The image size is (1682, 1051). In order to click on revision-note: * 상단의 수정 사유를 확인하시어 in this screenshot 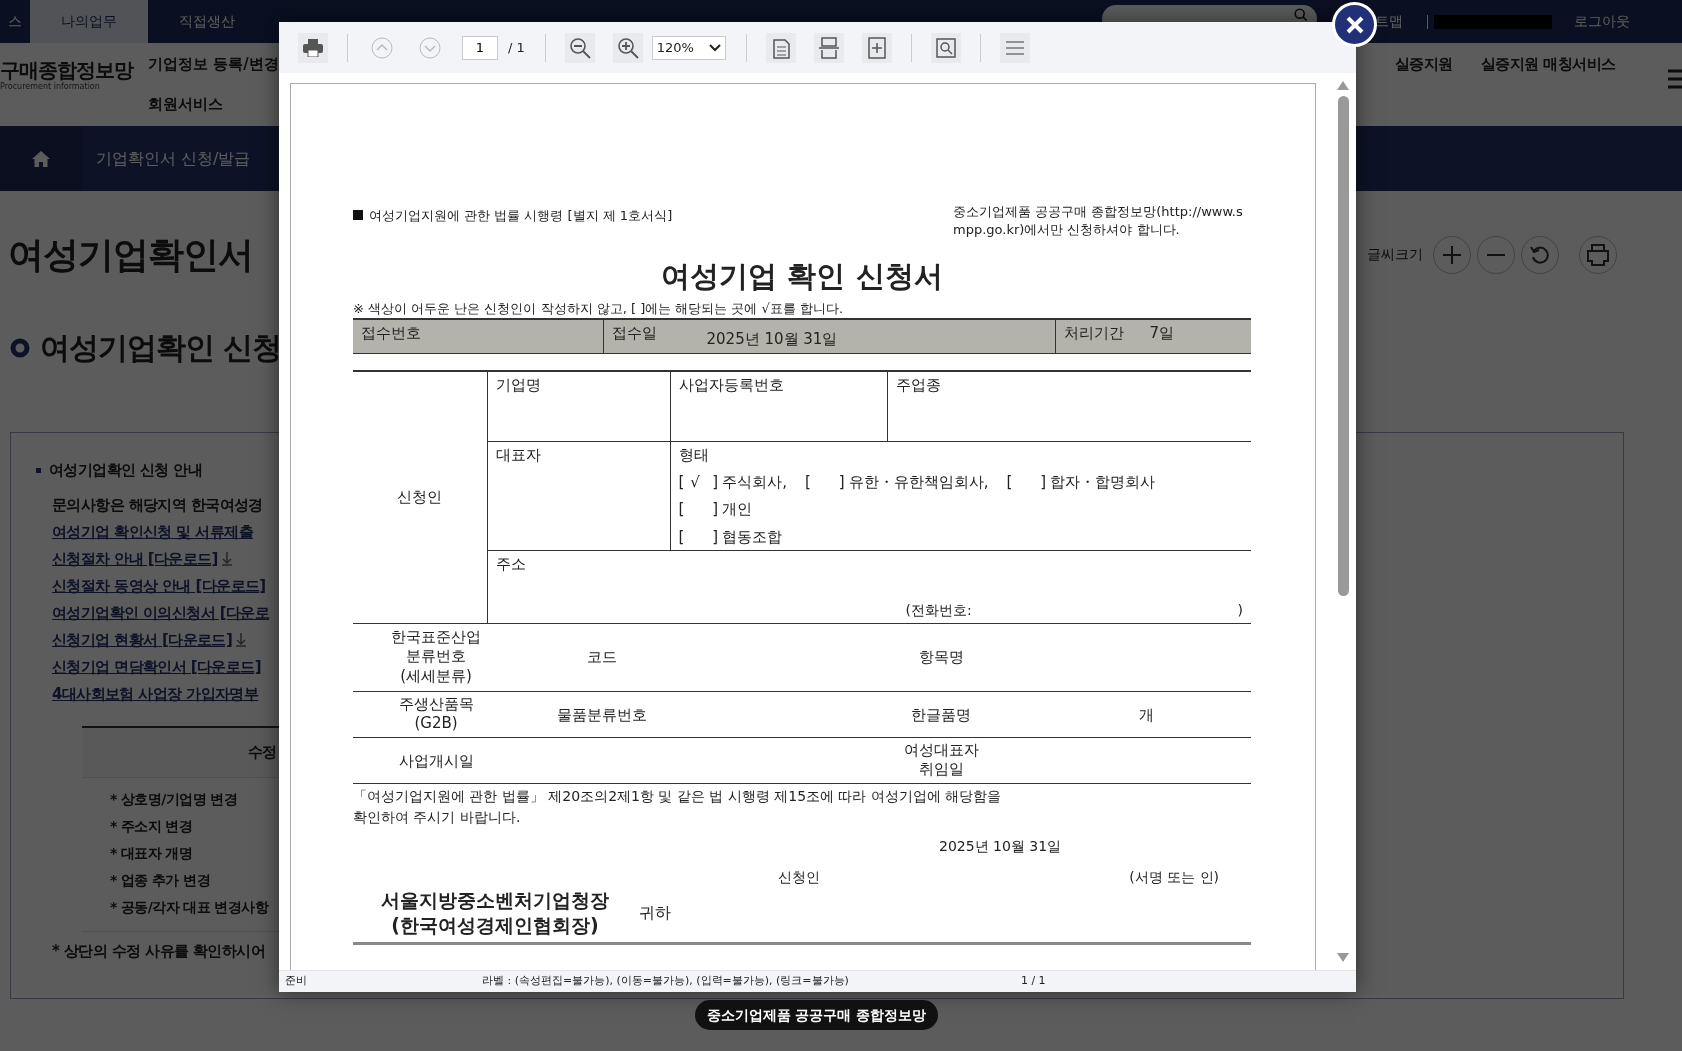, I will do `click(158, 951)`.